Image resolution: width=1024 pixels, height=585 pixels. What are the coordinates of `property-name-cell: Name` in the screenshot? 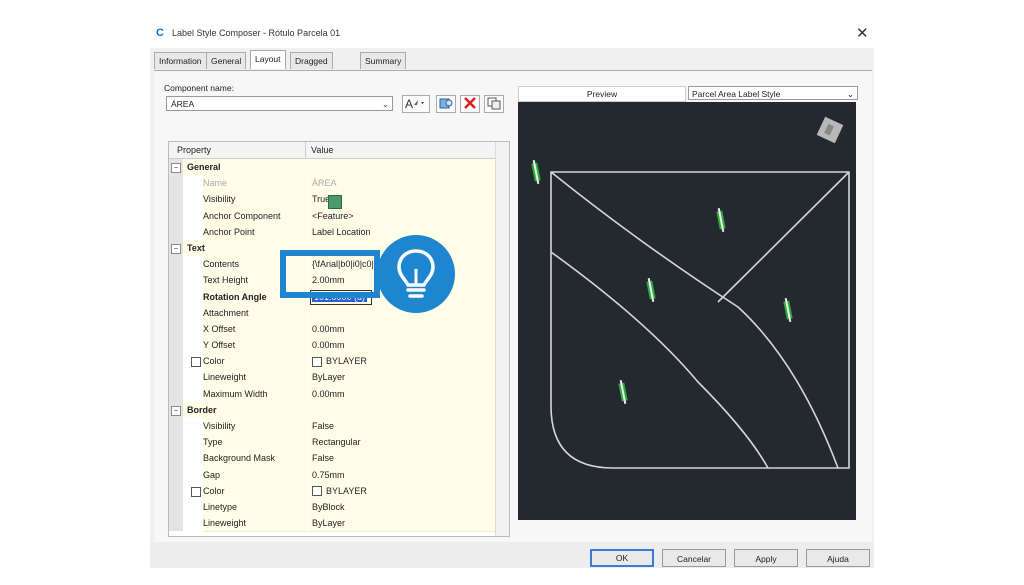 It's located at (255, 184).